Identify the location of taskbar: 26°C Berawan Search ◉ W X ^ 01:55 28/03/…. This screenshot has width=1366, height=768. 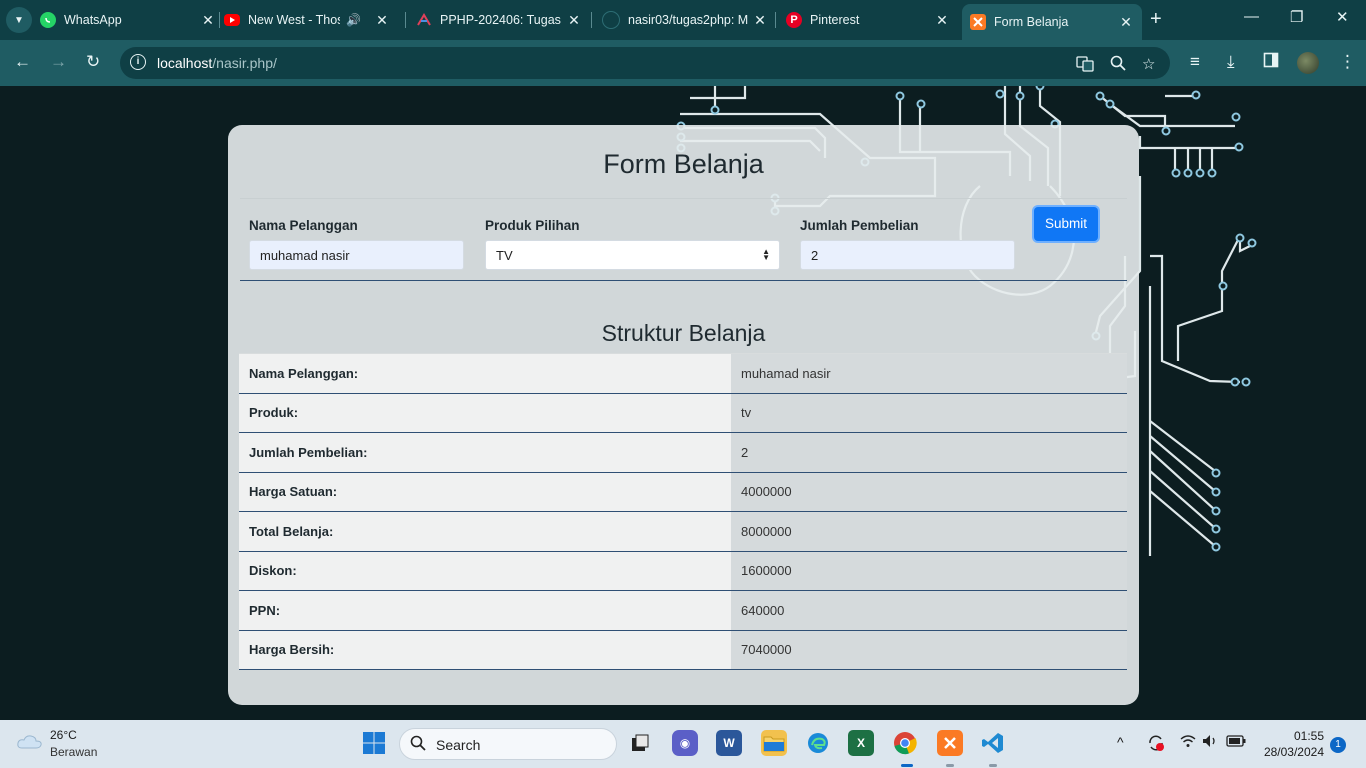
(683, 744).